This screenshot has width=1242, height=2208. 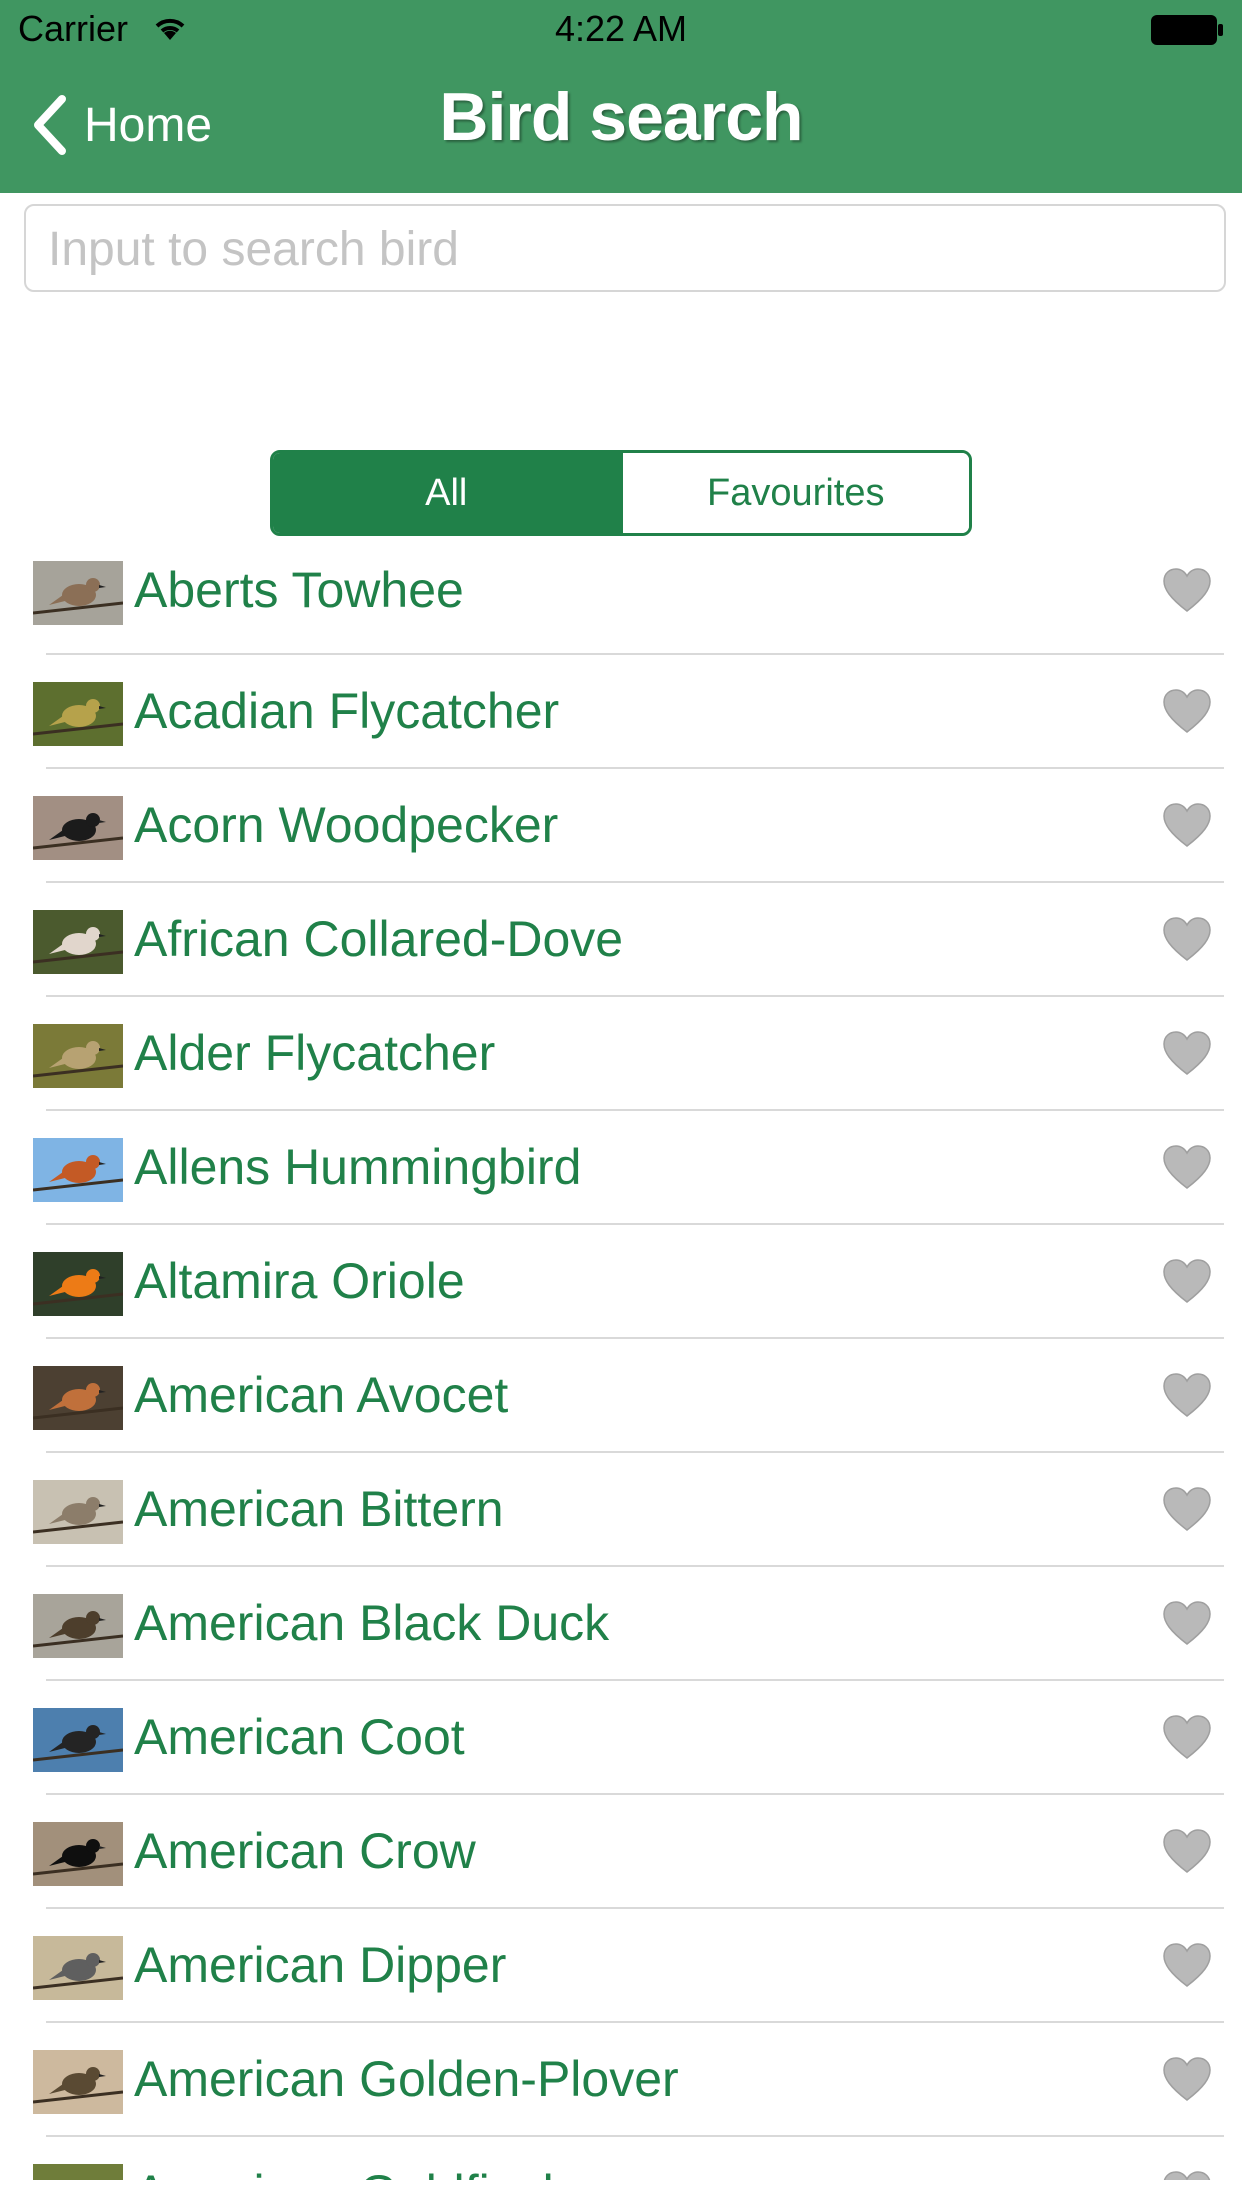 What do you see at coordinates (621, 1966) in the screenshot?
I see `list-item: American Dipper` at bounding box center [621, 1966].